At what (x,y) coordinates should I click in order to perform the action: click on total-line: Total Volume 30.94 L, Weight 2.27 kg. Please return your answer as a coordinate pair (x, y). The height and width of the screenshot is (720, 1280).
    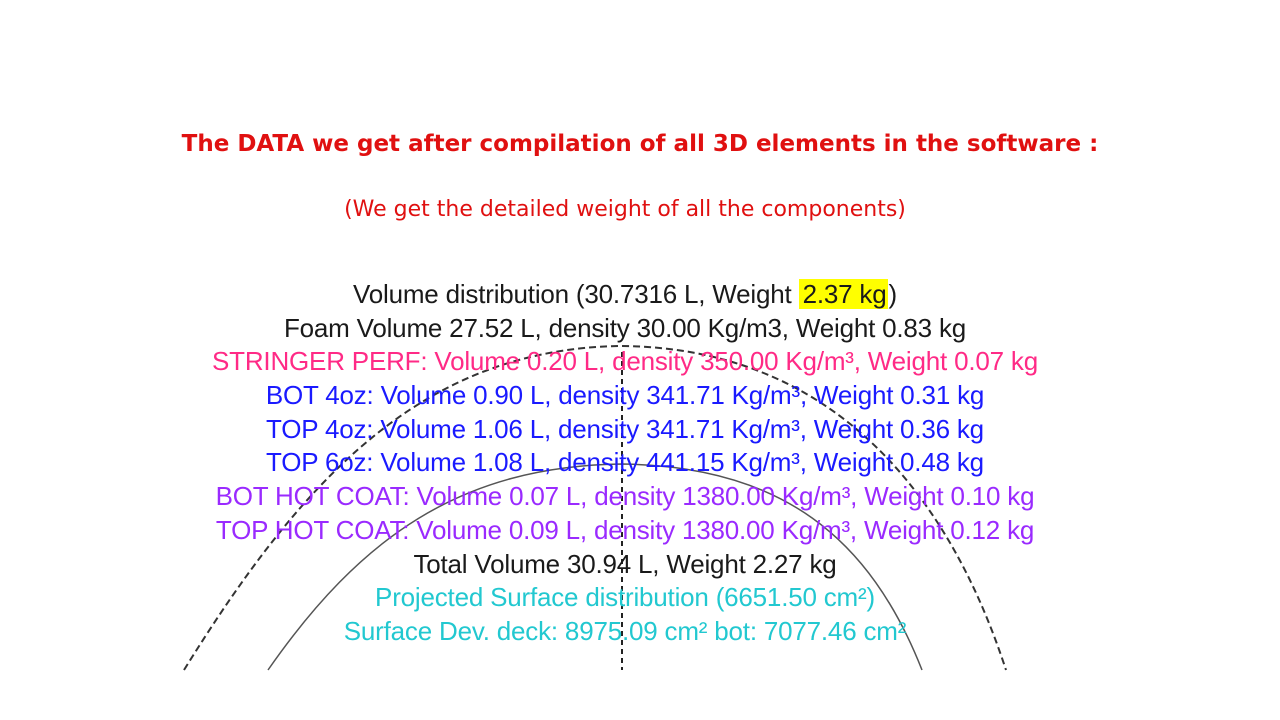
    Looking at the image, I should click on (625, 563).